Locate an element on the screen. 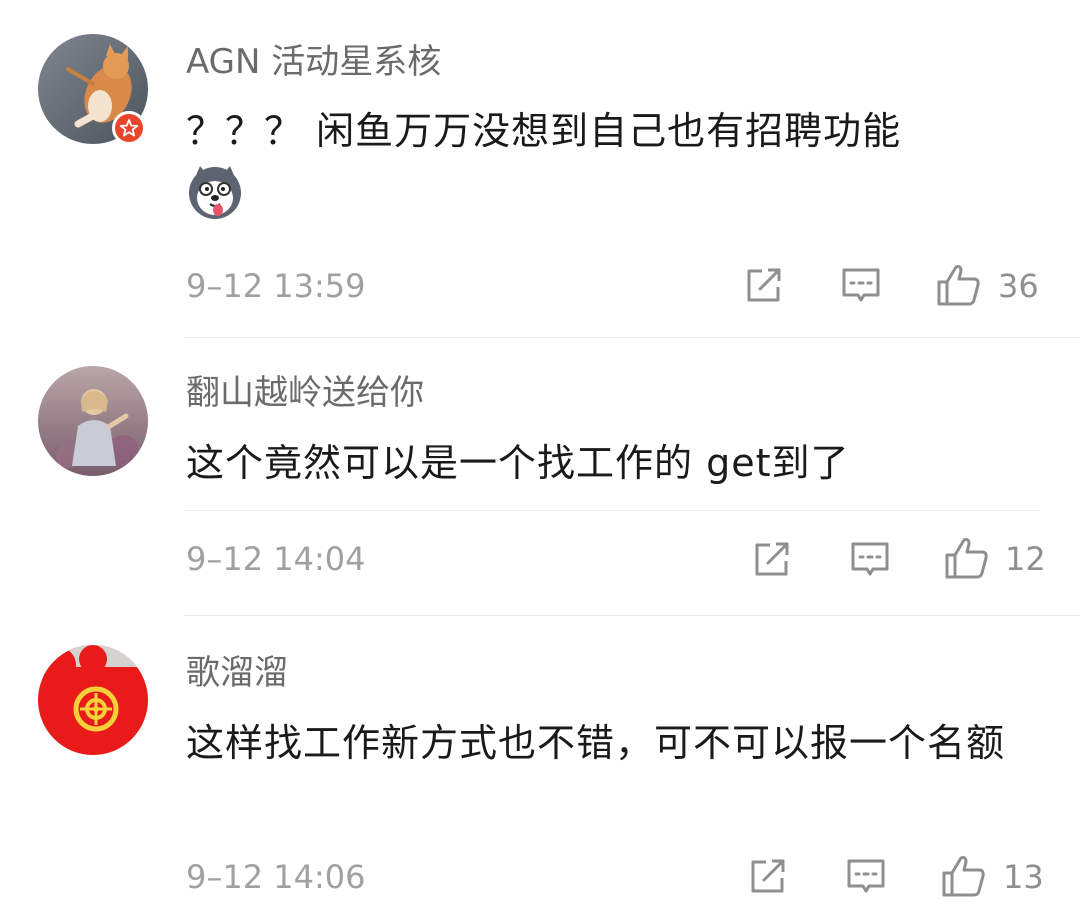 The image size is (1080, 919). star-badge-icon is located at coordinates (129, 128).